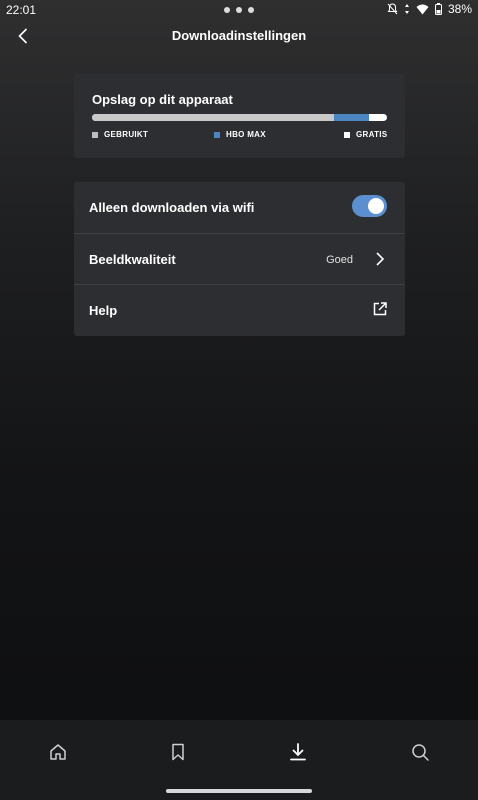  I want to click on wifi-icon, so click(422, 9).